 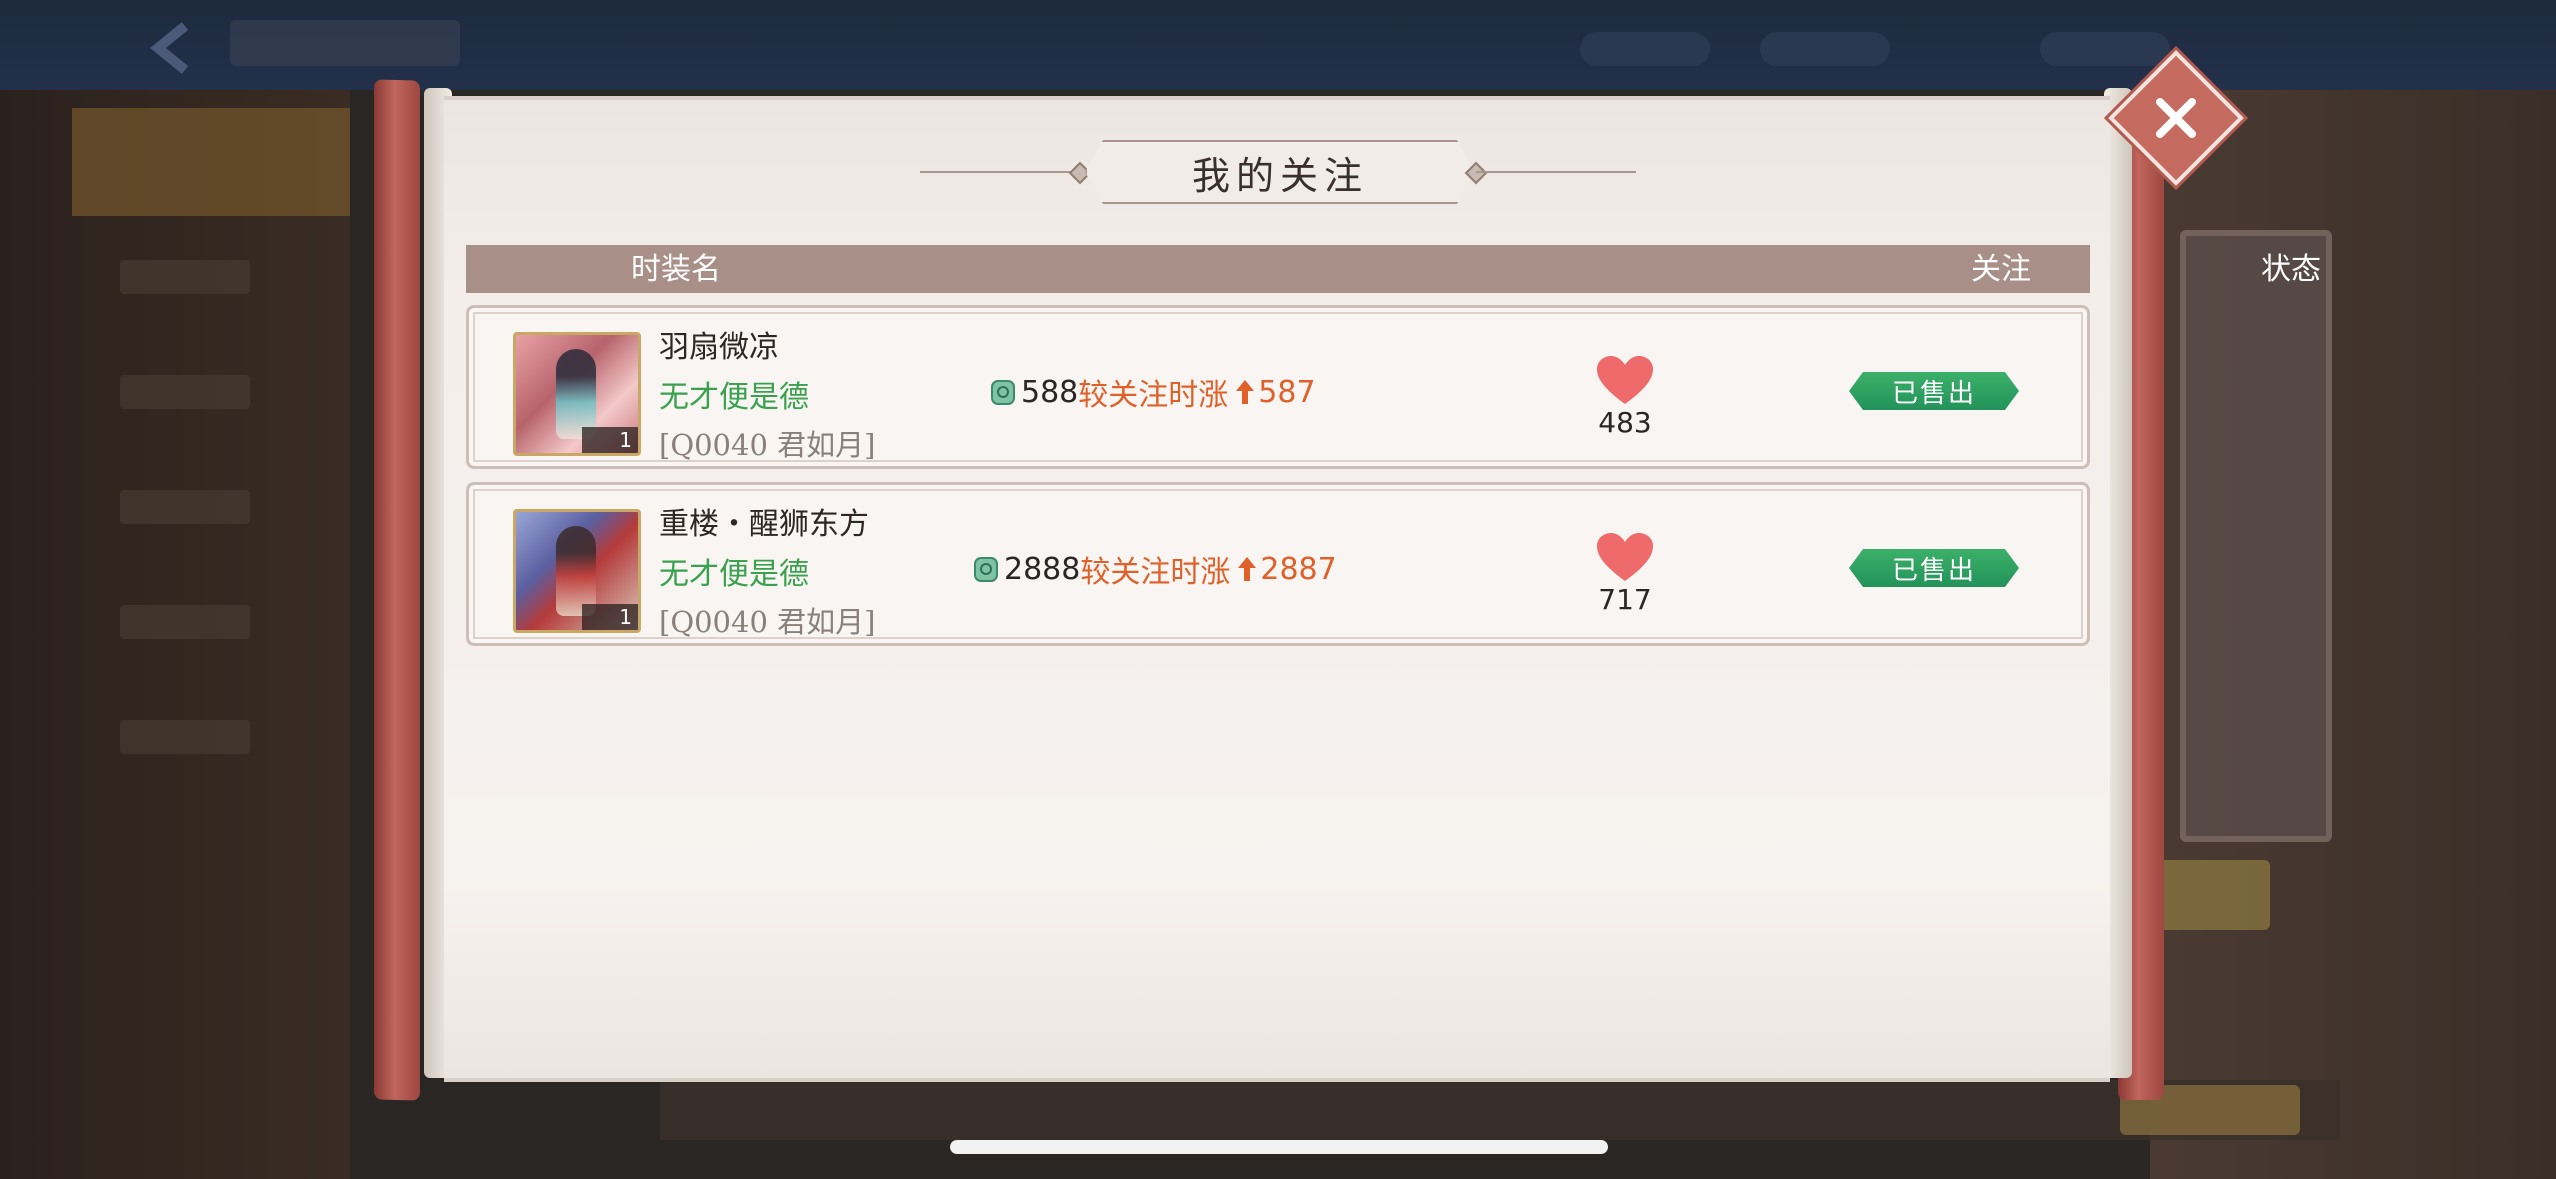 What do you see at coordinates (1050, 392) in the screenshot?
I see `price-value: 588` at bounding box center [1050, 392].